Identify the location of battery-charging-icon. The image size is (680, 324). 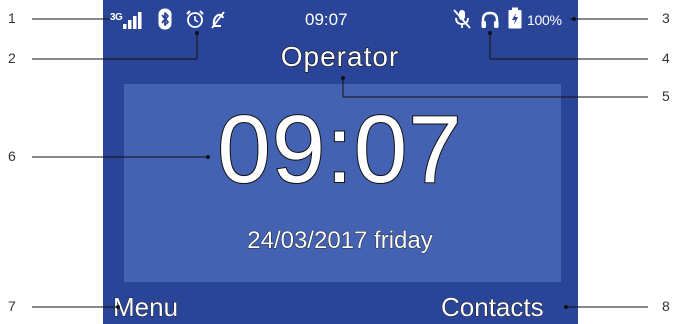
(515, 18).